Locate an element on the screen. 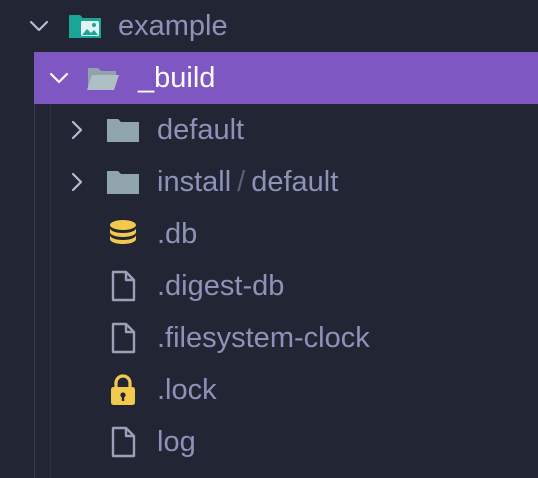 Image resolution: width=538 pixels, height=478 pixels. tree-label-example: example is located at coordinates (173, 26).